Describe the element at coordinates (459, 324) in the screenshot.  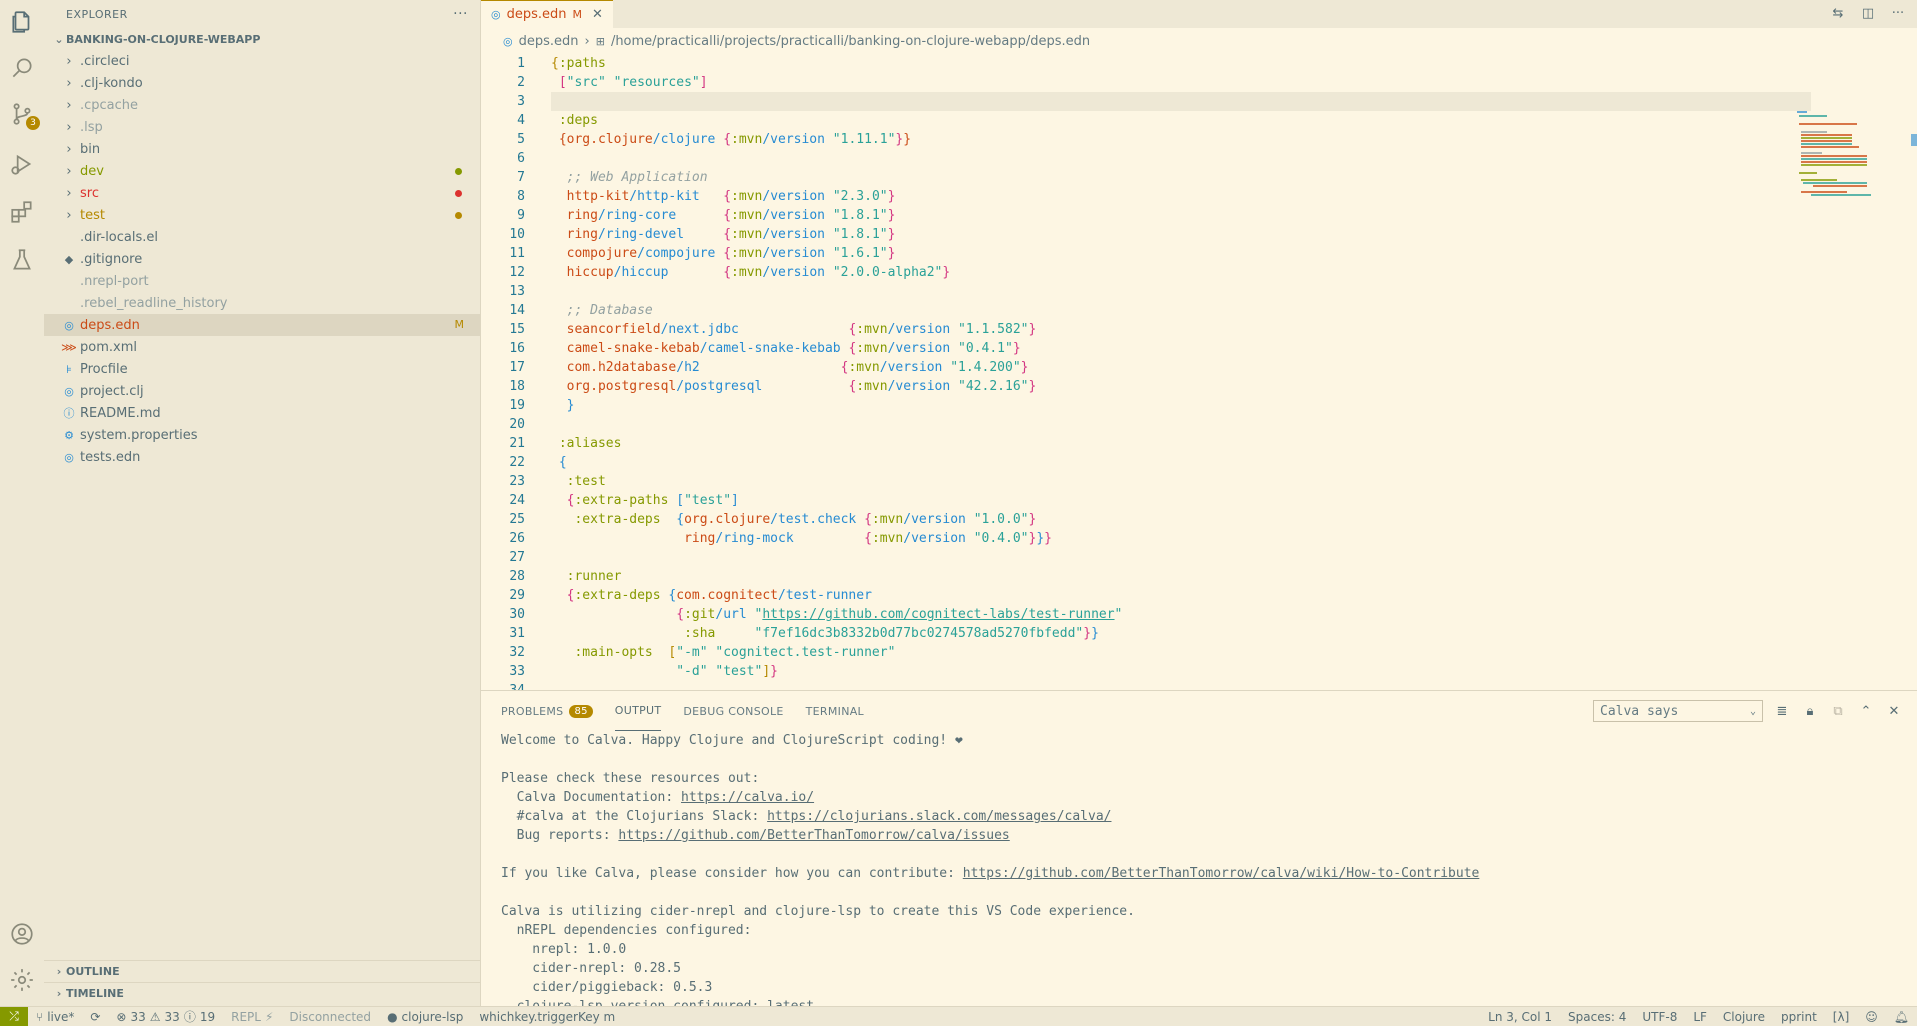
I see `modified-badge: M` at that location.